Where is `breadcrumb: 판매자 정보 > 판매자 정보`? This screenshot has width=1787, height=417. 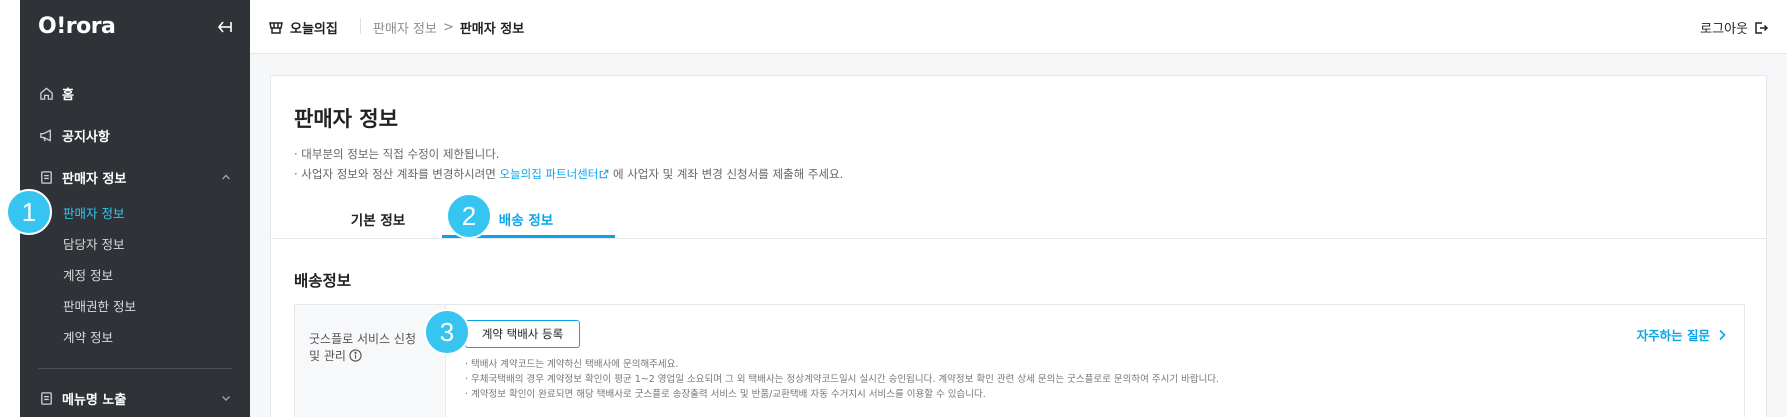 breadcrumb: 판매자 정보 > 판매자 정보 is located at coordinates (448, 27).